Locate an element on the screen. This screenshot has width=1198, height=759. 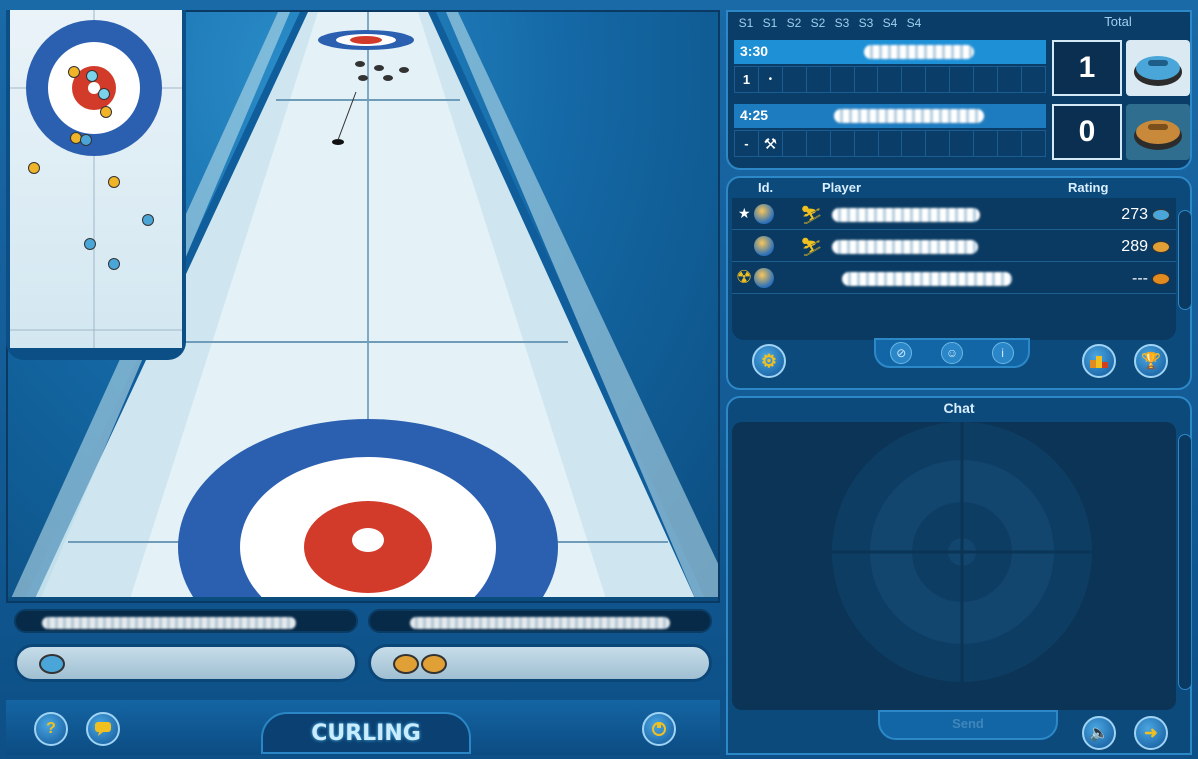
help-button: ? is located at coordinates (51, 729).